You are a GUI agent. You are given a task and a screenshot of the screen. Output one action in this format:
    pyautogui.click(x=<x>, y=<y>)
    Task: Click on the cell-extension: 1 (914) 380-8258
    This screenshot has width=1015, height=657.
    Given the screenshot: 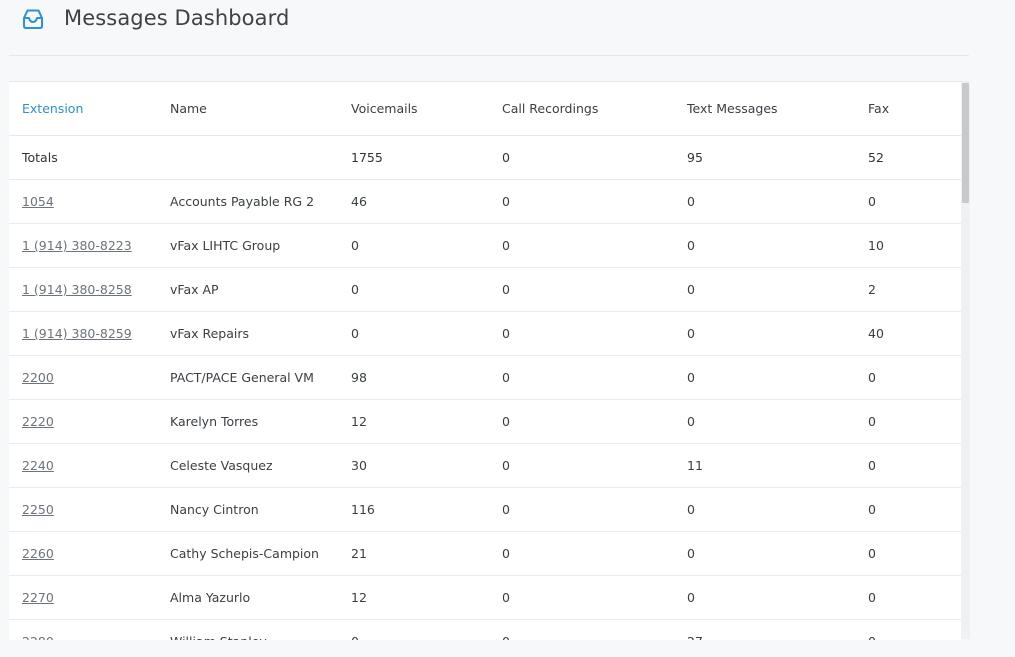 What is the action you would take?
    pyautogui.click(x=83, y=289)
    